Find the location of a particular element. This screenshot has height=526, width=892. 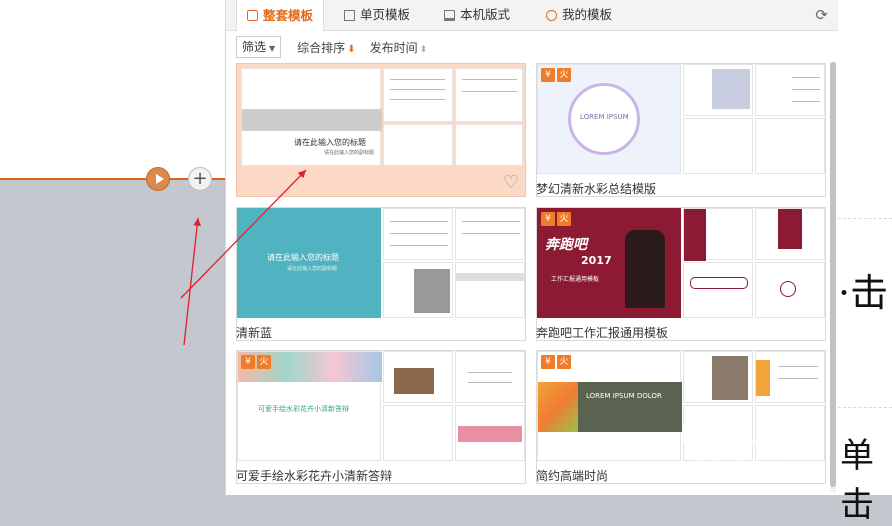

template-thumbnail: ¥ 火 可爱手绘水彩花卉小清新答辩 is located at coordinates (381, 417).